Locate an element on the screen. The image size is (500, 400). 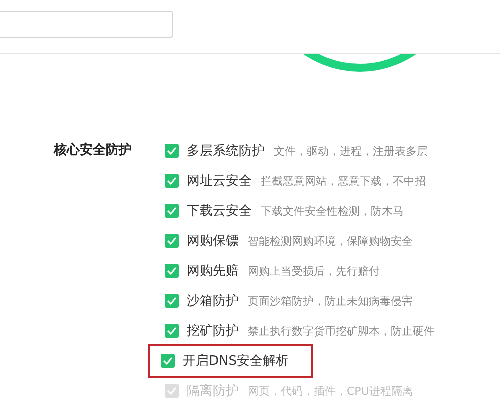
option-label: 隔离防护 is located at coordinates (213, 391).